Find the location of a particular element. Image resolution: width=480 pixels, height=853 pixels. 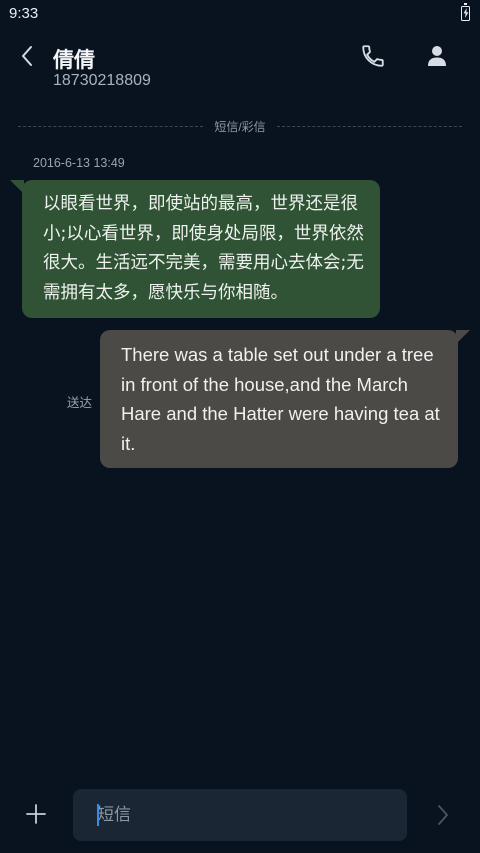

contact-name: 倩倩 is located at coordinates (74, 60).